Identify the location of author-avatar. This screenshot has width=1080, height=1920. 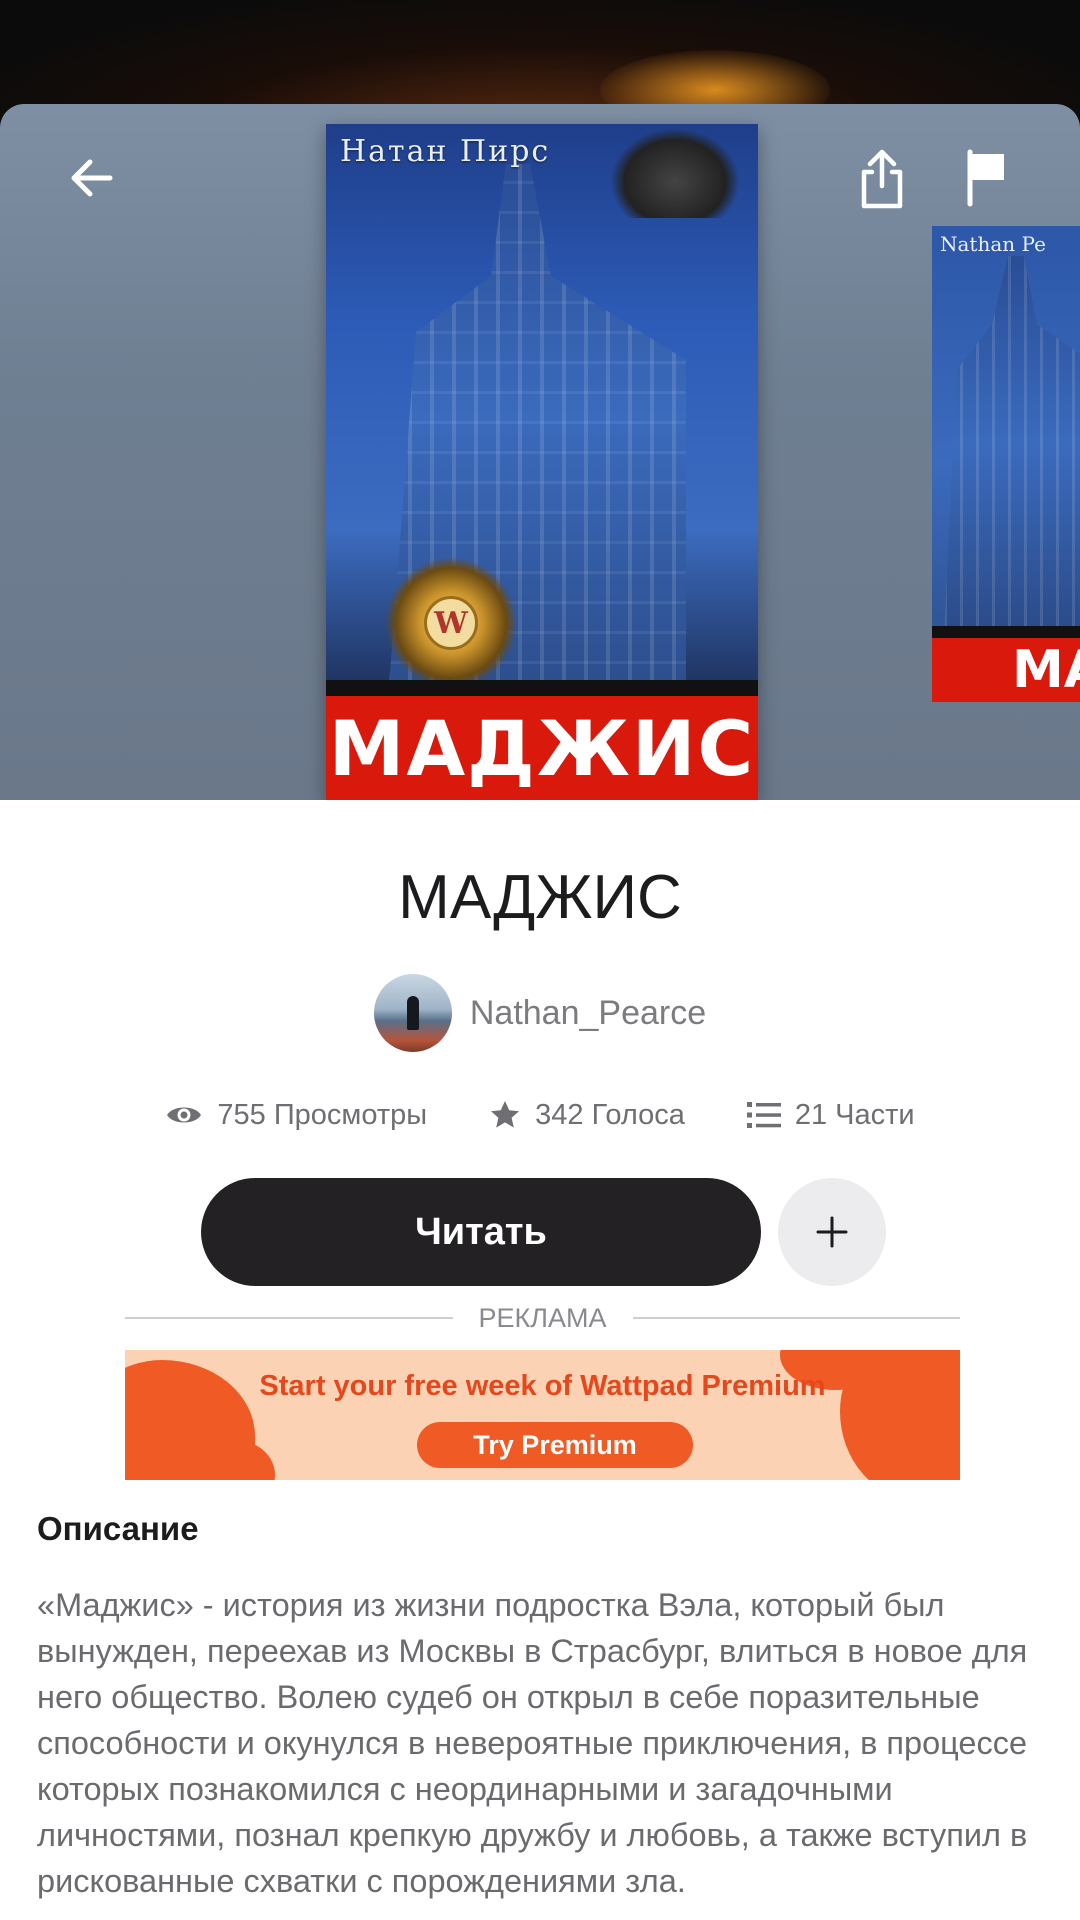
(412, 1013).